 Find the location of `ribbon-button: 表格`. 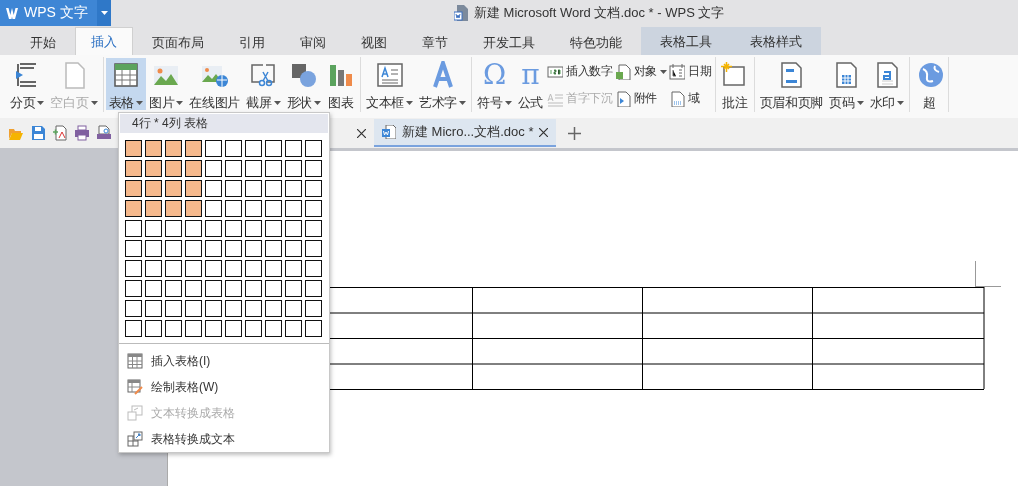

ribbon-button: 表格 is located at coordinates (125, 84).